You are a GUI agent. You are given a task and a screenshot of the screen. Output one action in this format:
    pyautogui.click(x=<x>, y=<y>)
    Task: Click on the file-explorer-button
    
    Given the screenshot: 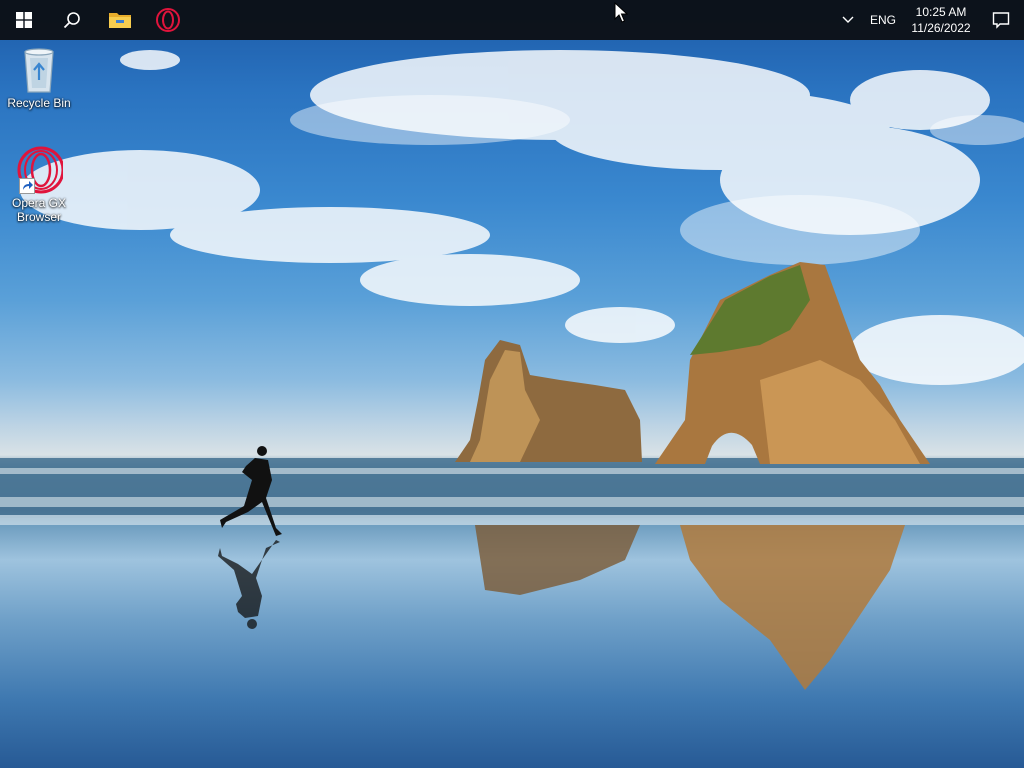 What is the action you would take?
    pyautogui.click(x=120, y=20)
    